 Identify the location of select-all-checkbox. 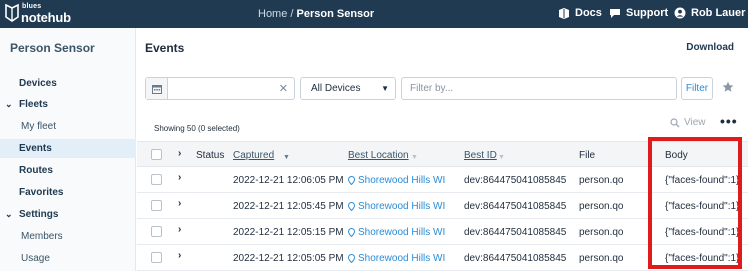
(156, 154).